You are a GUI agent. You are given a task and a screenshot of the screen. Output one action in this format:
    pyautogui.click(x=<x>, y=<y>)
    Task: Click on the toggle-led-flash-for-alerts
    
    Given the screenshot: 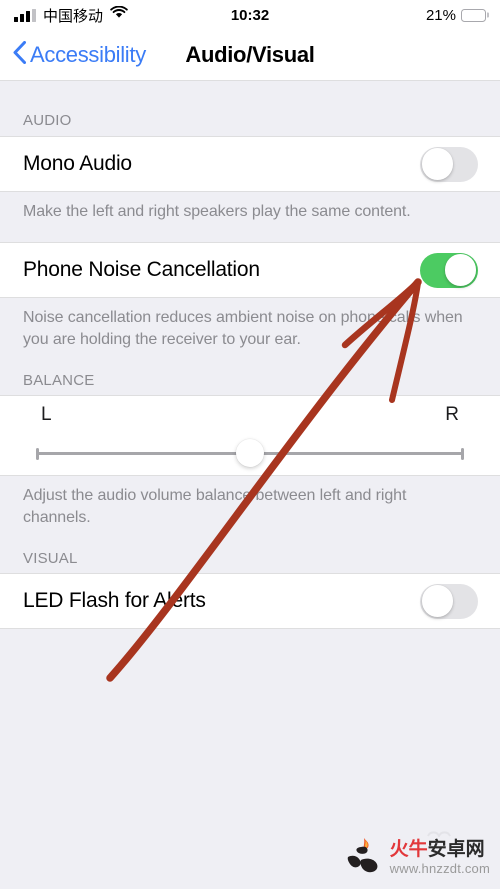 What is the action you would take?
    pyautogui.click(x=449, y=601)
    